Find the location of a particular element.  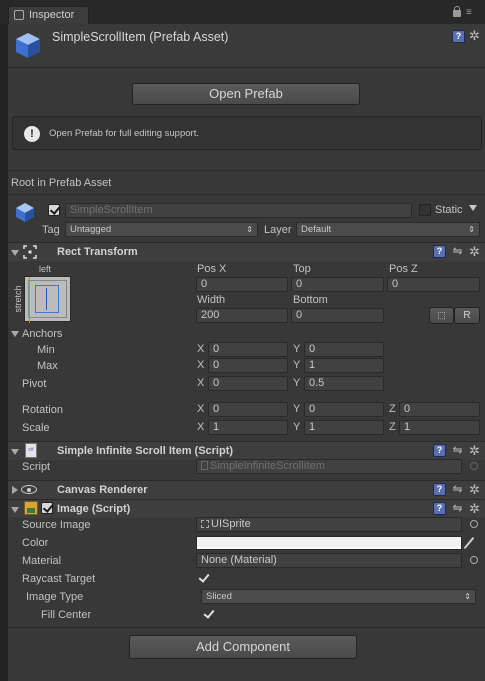

scale-z-field: 1 is located at coordinates (439, 427).